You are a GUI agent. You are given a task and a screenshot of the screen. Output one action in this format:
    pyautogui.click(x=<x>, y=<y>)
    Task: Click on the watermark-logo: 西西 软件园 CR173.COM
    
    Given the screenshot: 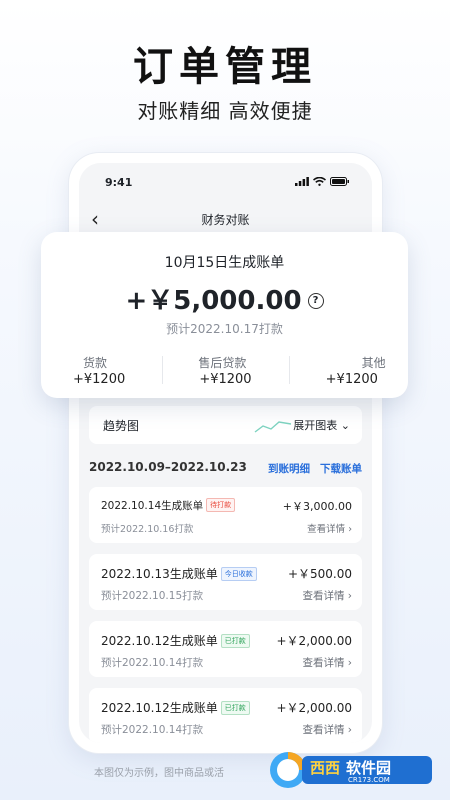 What is the action you would take?
    pyautogui.click(x=351, y=770)
    